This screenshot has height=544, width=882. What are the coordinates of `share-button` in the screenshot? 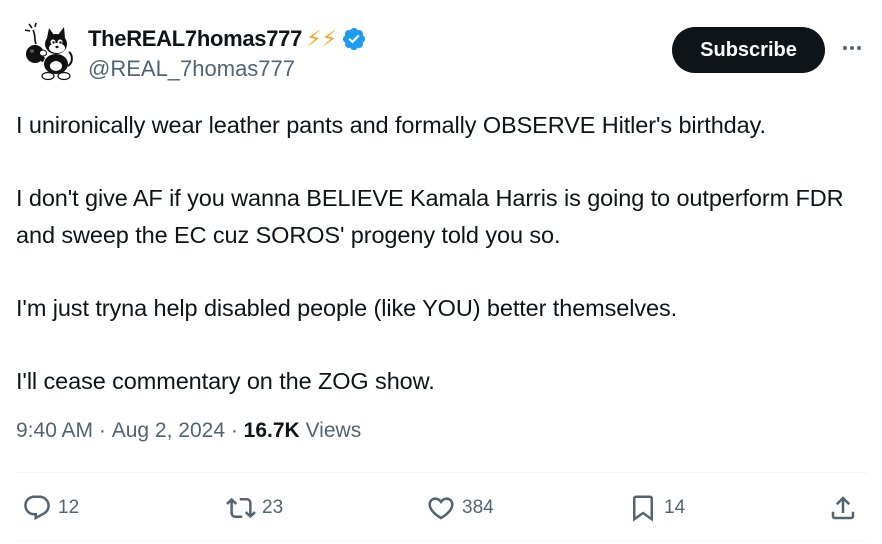 It's located at (843, 508).